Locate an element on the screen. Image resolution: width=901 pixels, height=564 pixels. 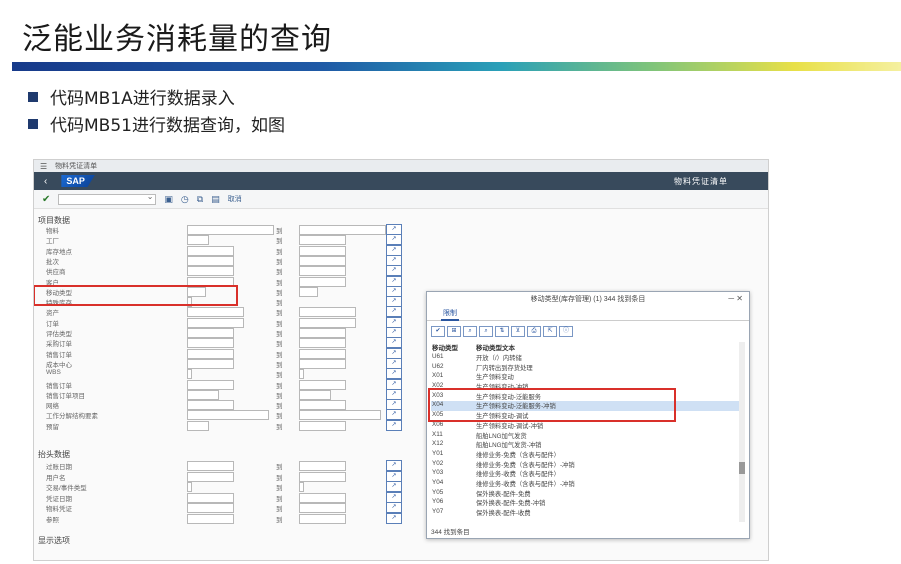
table-row: U61 开放（/）内转储 is located at coordinates (586, 358).